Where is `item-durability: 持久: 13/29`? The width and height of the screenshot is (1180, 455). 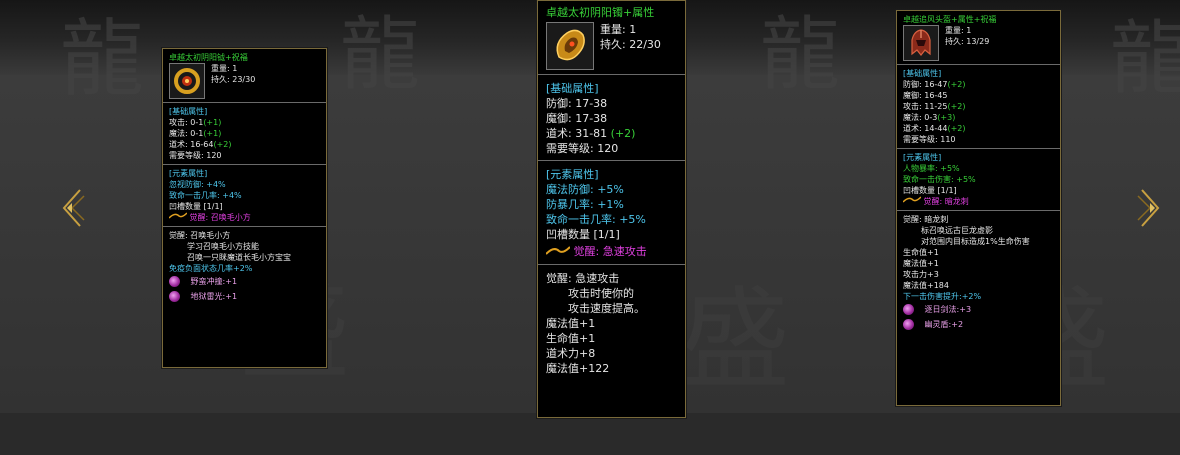
item-durability: 持久: 13/29 is located at coordinates (967, 41).